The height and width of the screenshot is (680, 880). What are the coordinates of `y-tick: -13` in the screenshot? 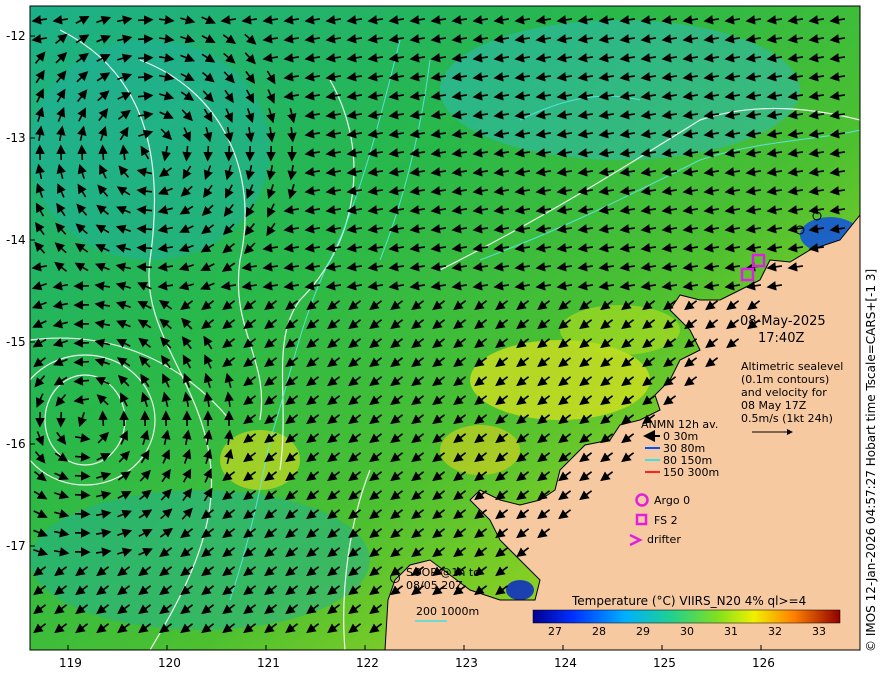 It's located at (16, 138).